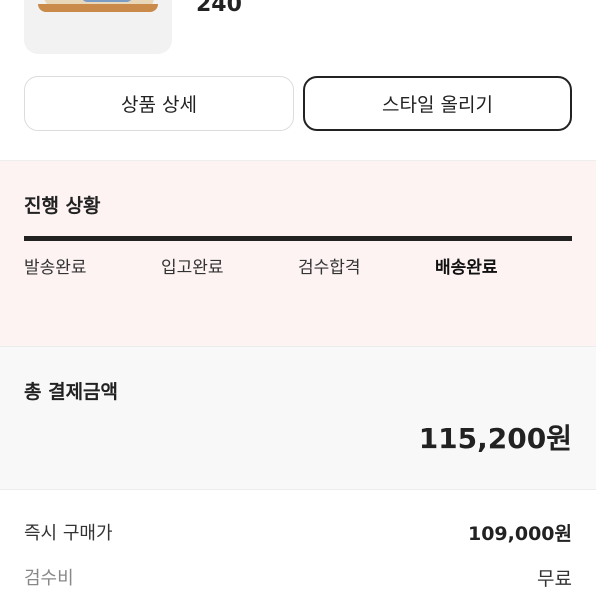  I want to click on total-payment-value: 115,200원, so click(495, 438).